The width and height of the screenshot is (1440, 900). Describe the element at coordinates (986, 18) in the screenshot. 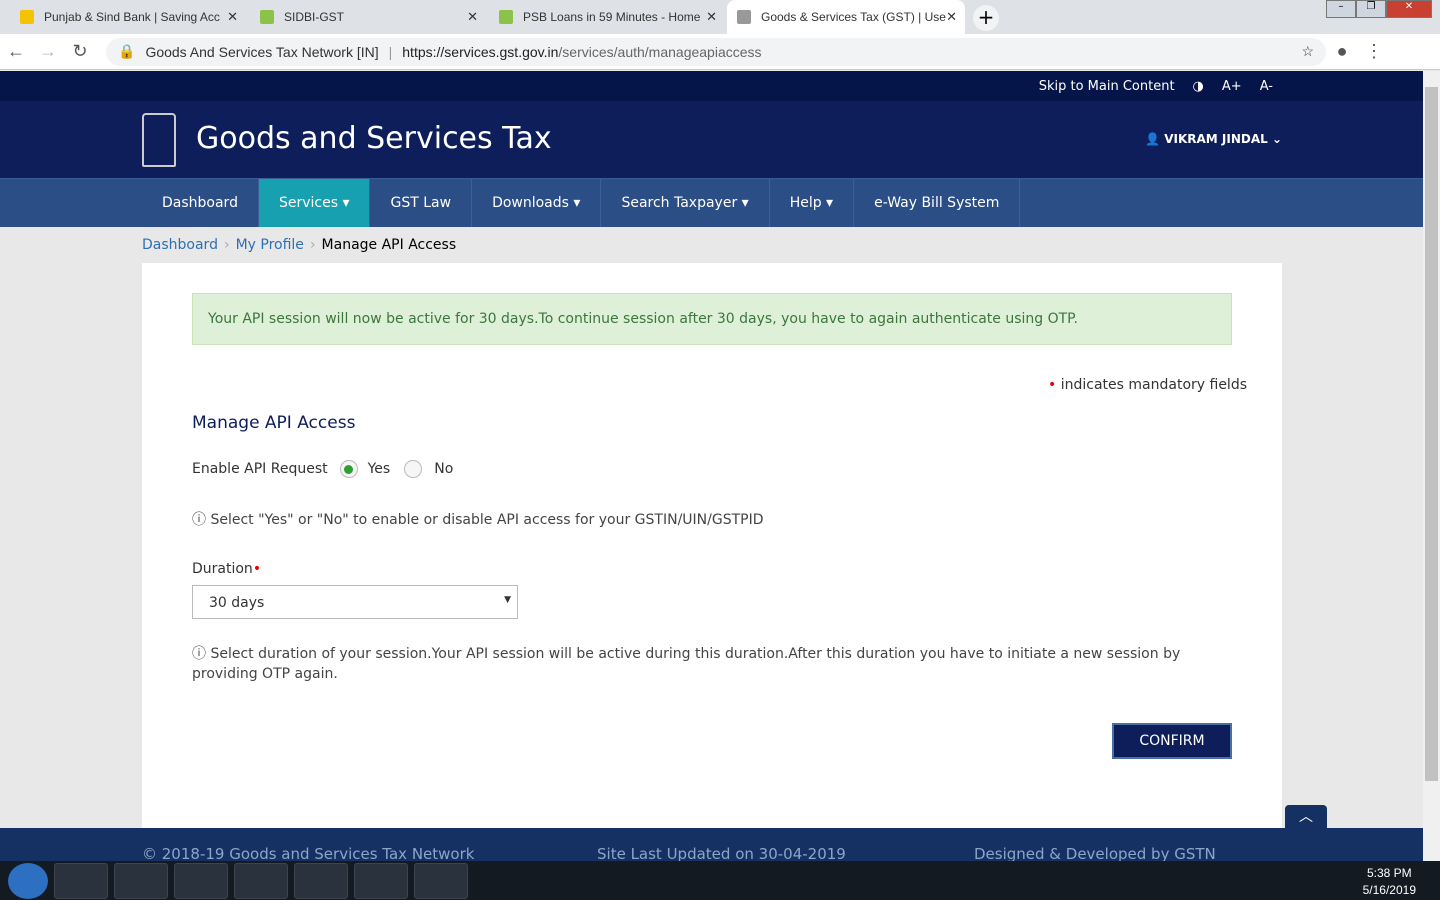

I see `new-tab-button: +` at that location.